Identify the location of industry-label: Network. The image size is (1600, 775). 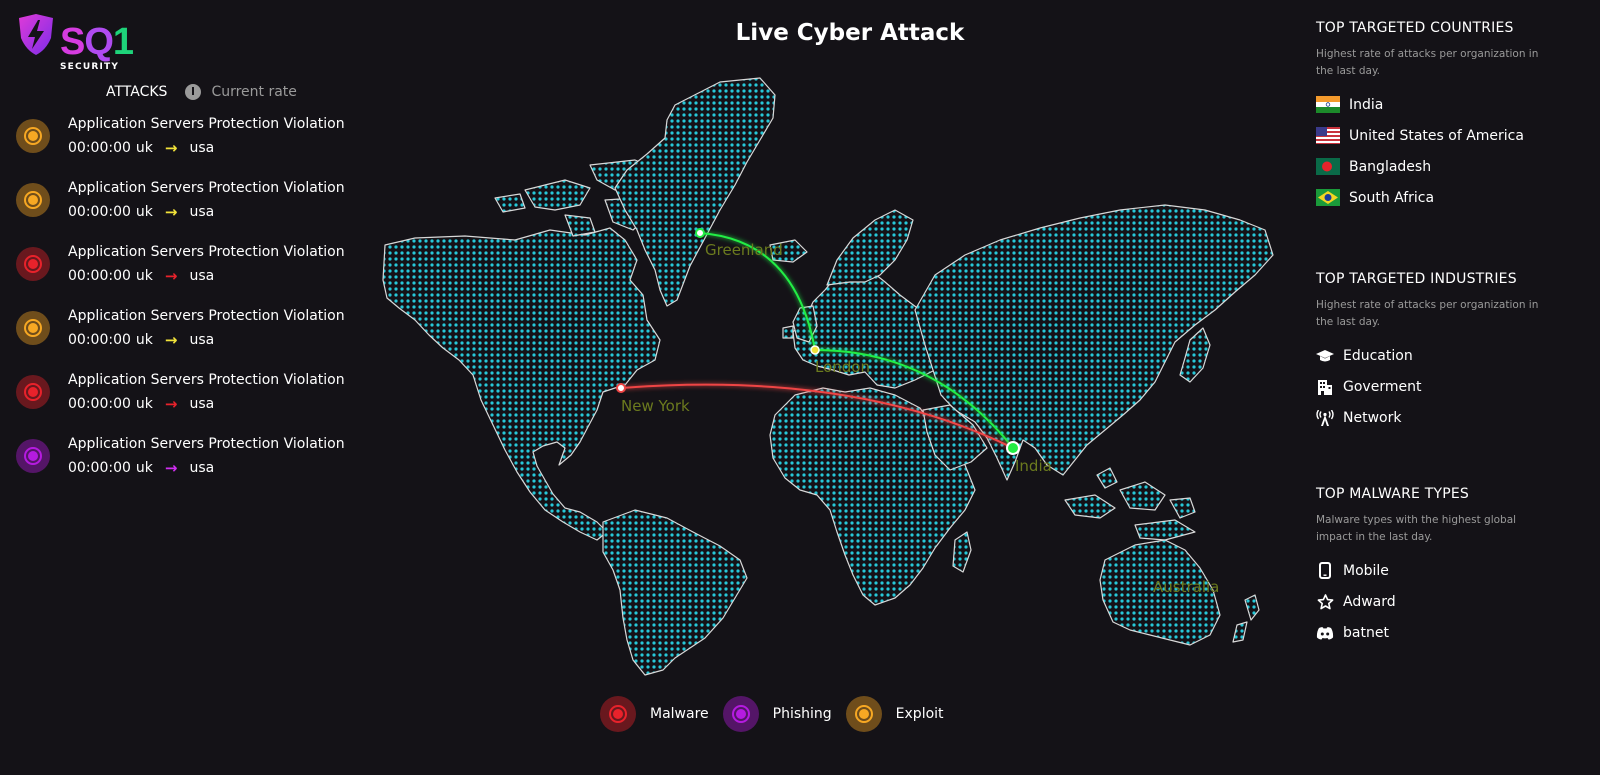
(1372, 417).